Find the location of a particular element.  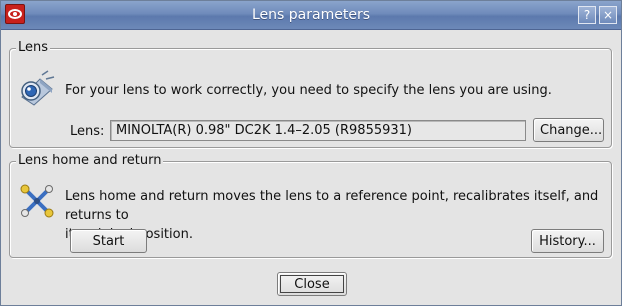

titlebar: Lens parameters ? × is located at coordinates (311, 15).